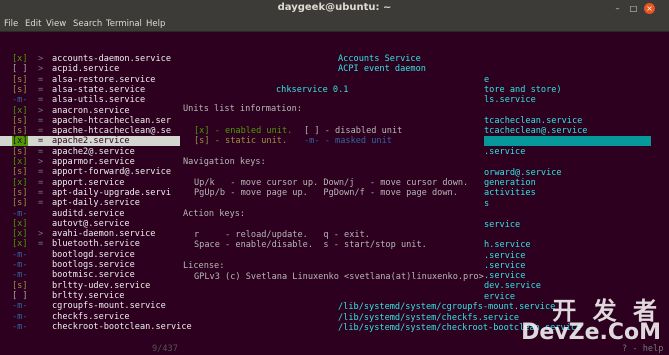  Describe the element at coordinates (500, 297) in the screenshot. I see `service-description: ervice` at that location.